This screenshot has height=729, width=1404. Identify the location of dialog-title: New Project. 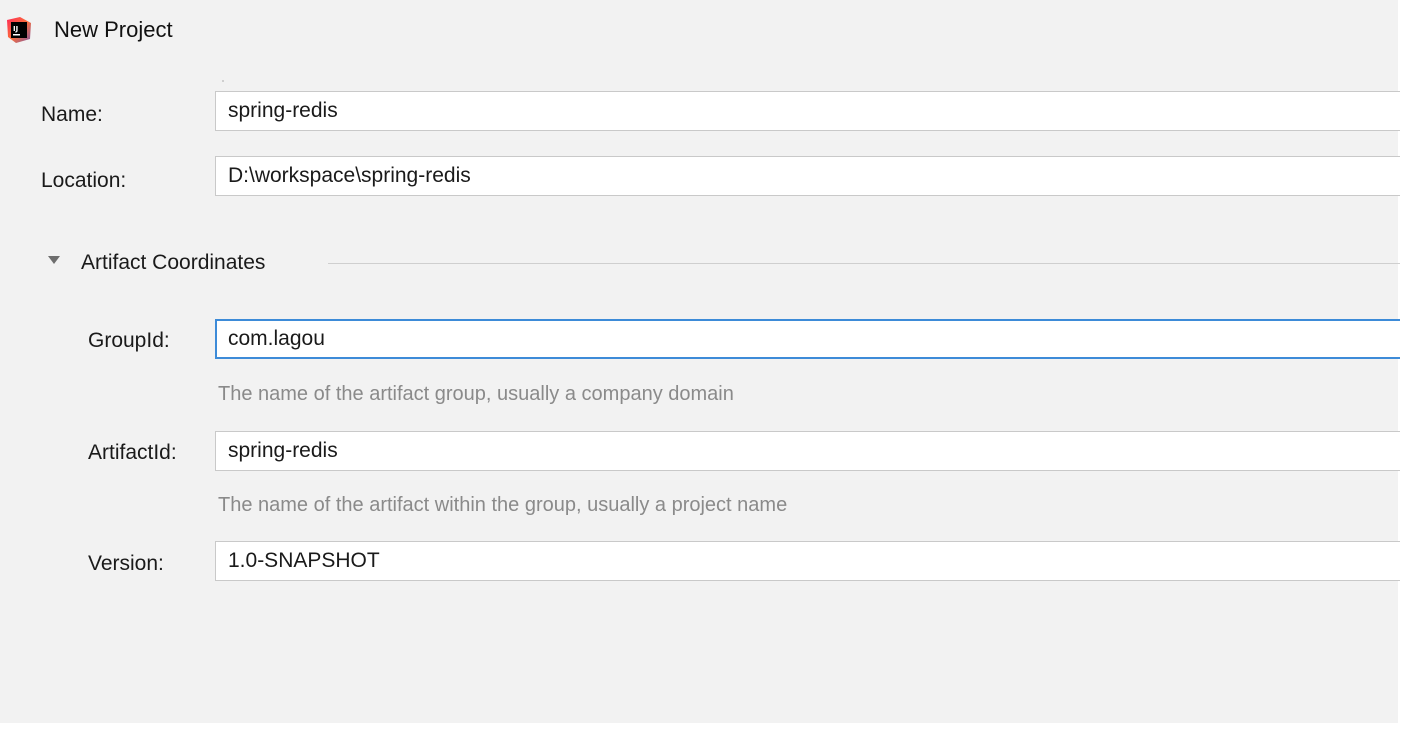
(113, 29).